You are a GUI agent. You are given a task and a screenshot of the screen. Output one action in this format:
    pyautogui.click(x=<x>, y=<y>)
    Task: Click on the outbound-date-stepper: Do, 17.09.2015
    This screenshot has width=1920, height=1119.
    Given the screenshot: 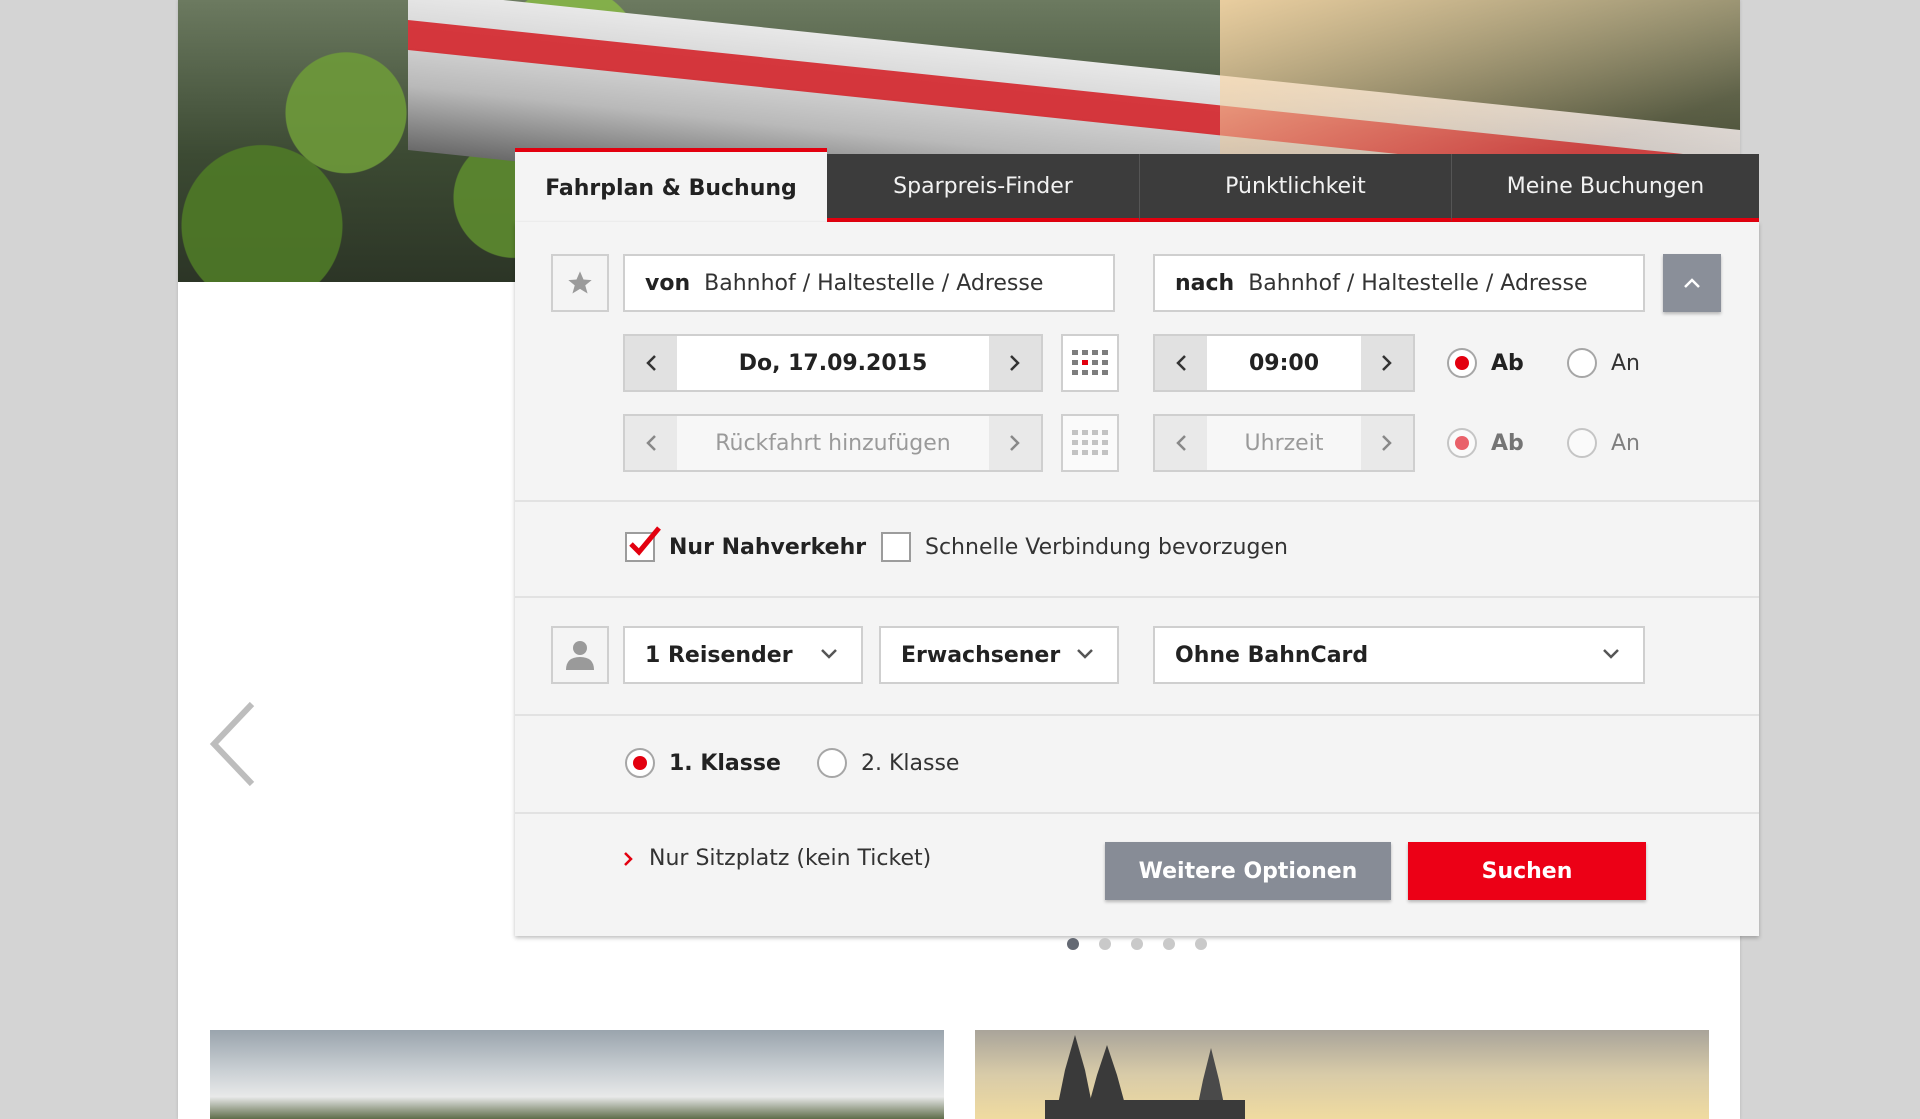 What is the action you would take?
    pyautogui.click(x=833, y=363)
    